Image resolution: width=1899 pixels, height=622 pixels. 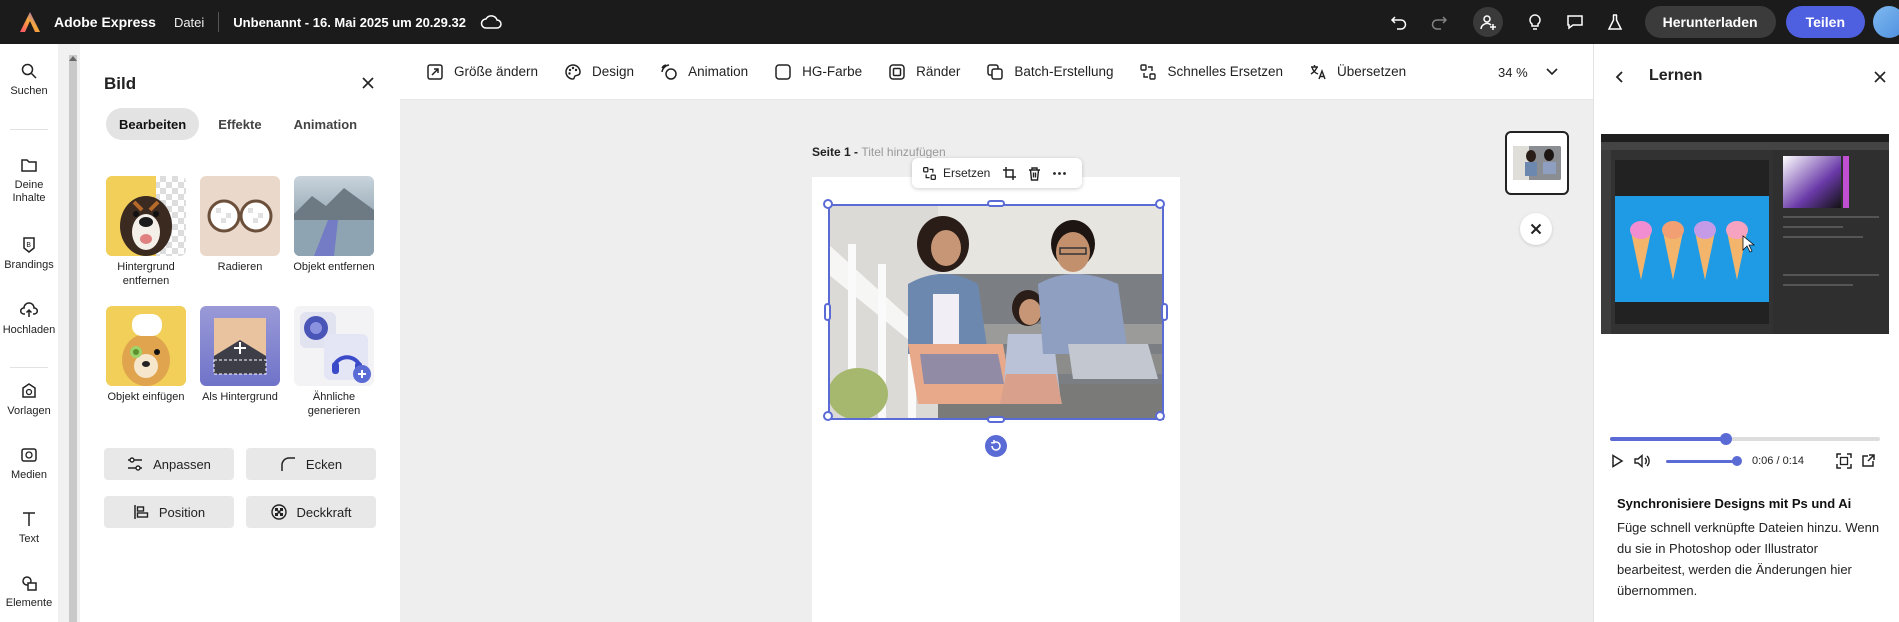 I want to click on divider, so click(x=29, y=129).